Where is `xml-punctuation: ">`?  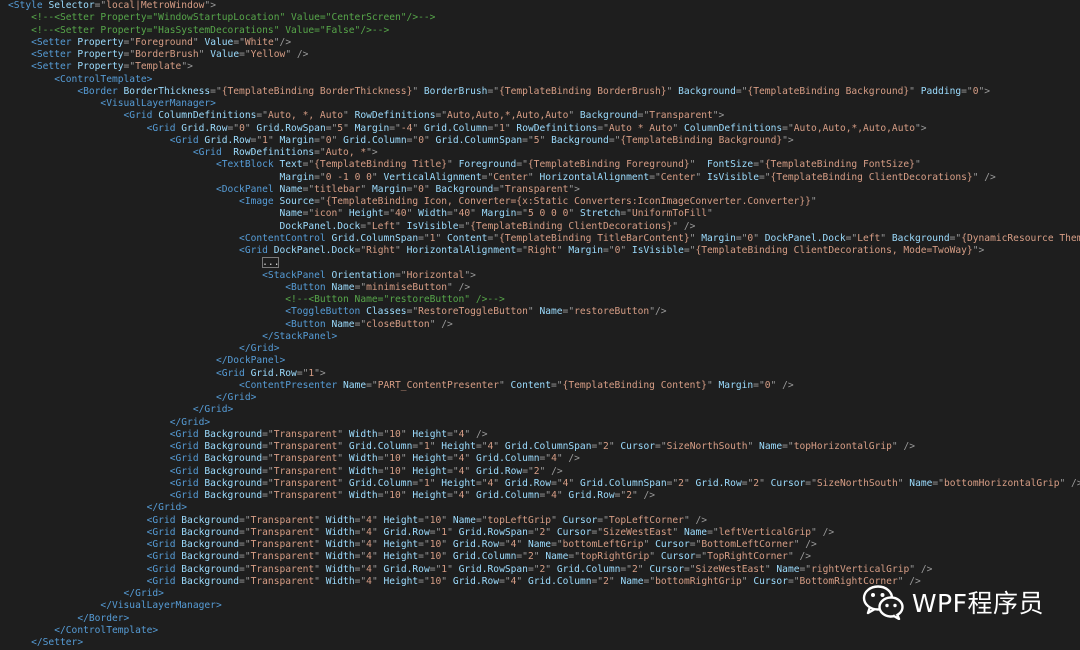
xml-punctuation: "> is located at coordinates (187, 67).